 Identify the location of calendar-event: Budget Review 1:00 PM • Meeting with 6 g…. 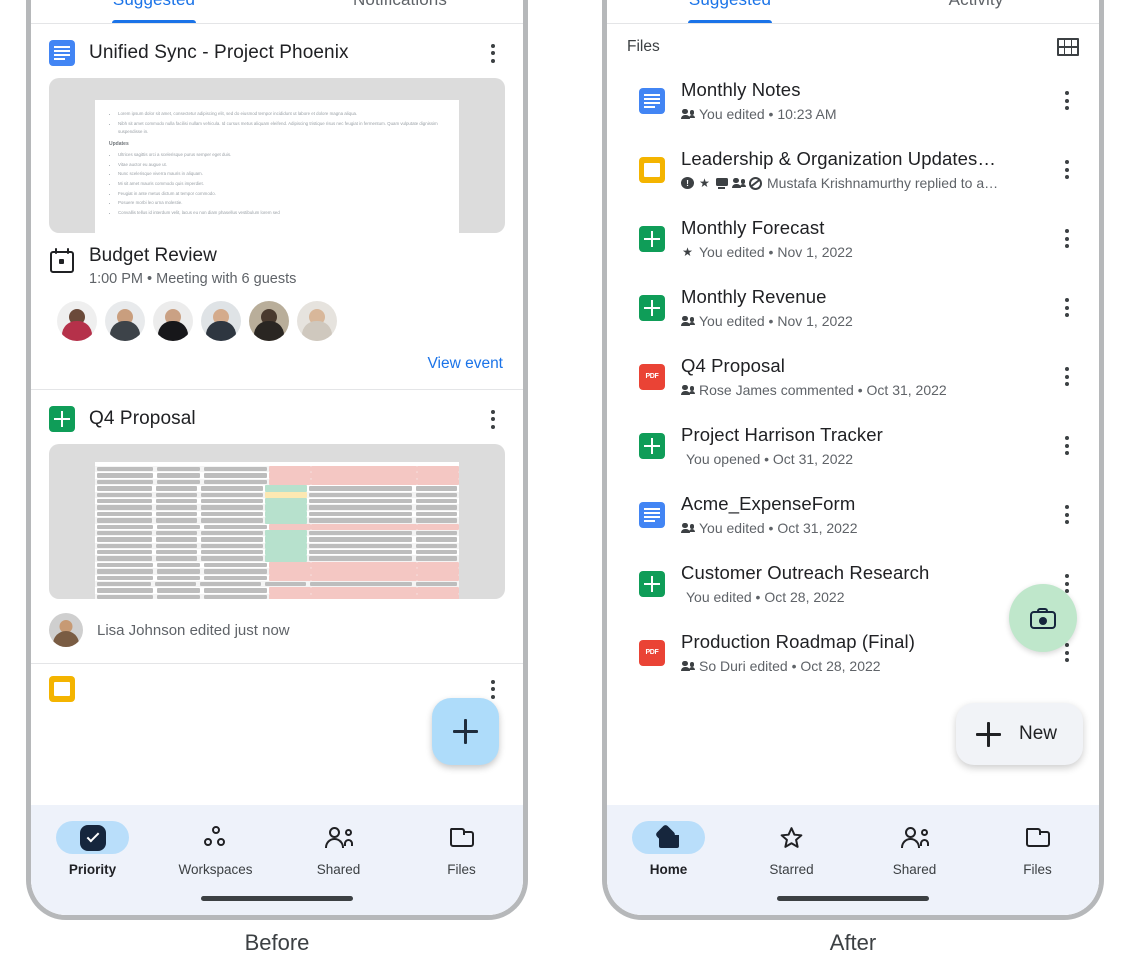
(277, 260).